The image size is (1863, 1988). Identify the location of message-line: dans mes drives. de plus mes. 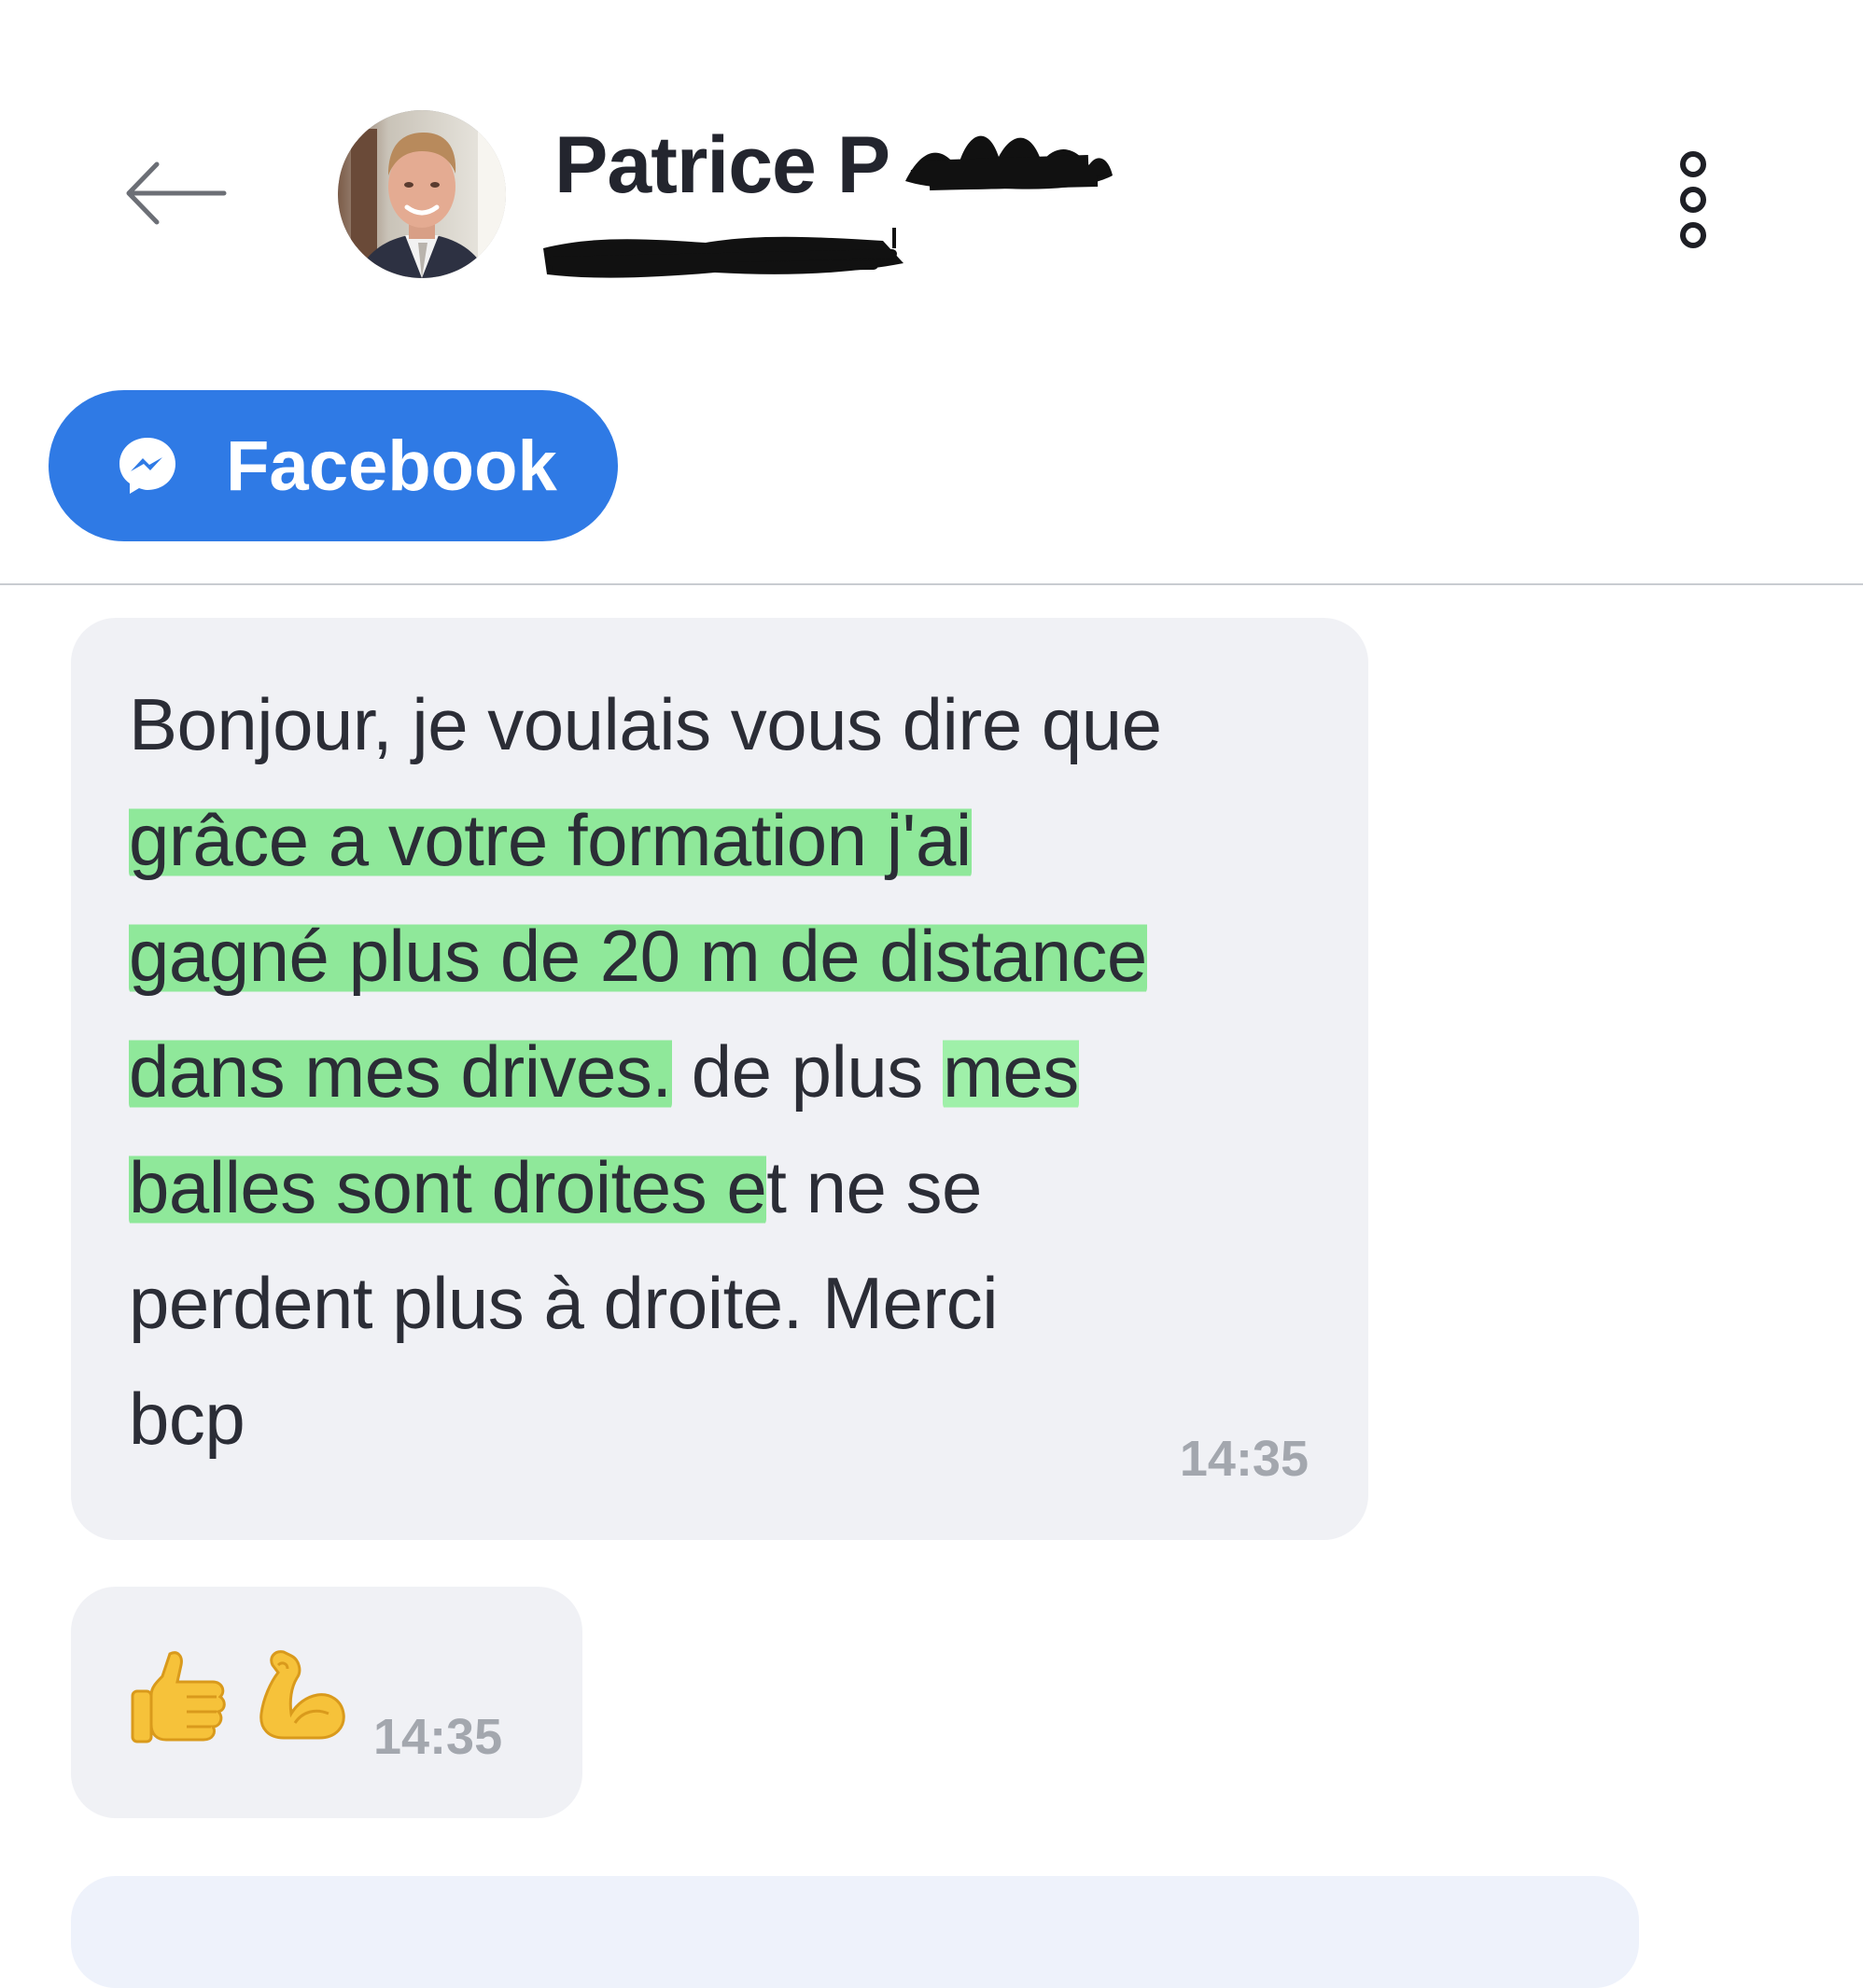
(604, 1071).